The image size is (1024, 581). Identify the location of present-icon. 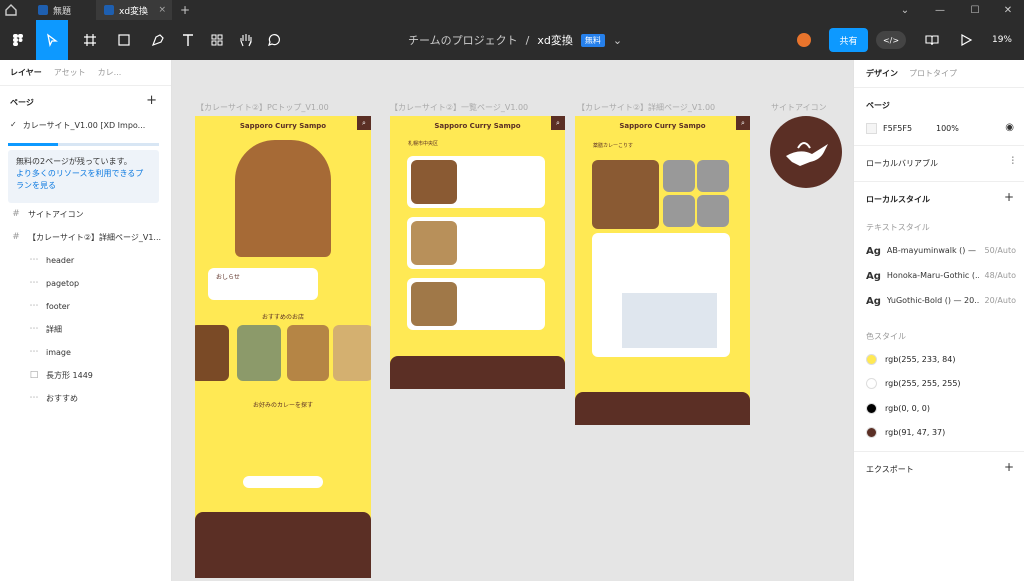
(966, 40).